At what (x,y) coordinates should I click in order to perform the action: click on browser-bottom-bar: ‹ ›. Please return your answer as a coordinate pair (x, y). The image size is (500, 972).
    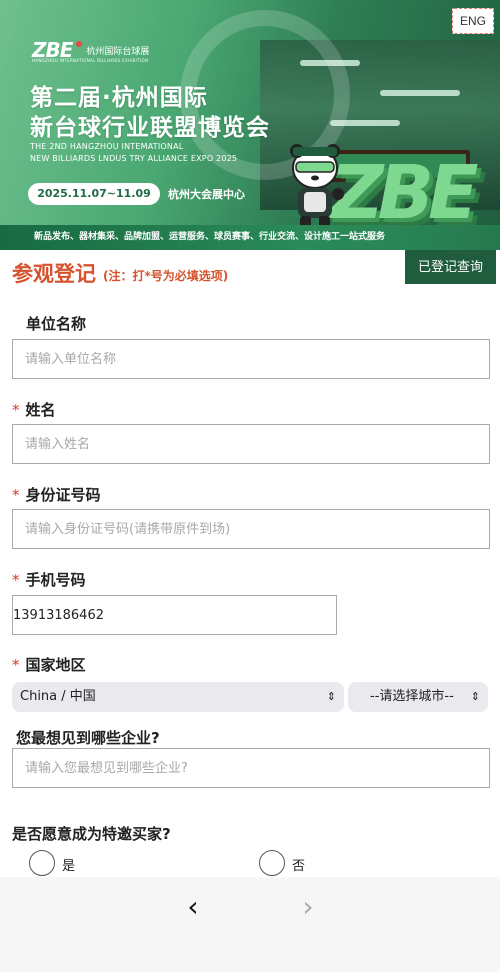
    Looking at the image, I should click on (250, 924).